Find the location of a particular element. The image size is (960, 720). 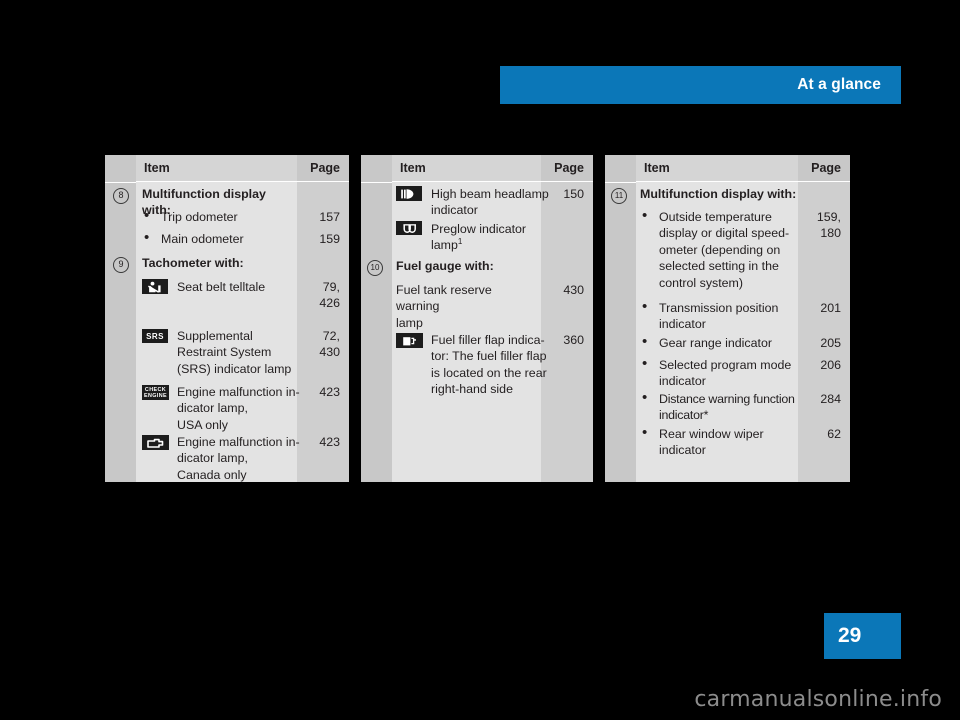

table-1-item-header: Item is located at coordinates (216, 168).